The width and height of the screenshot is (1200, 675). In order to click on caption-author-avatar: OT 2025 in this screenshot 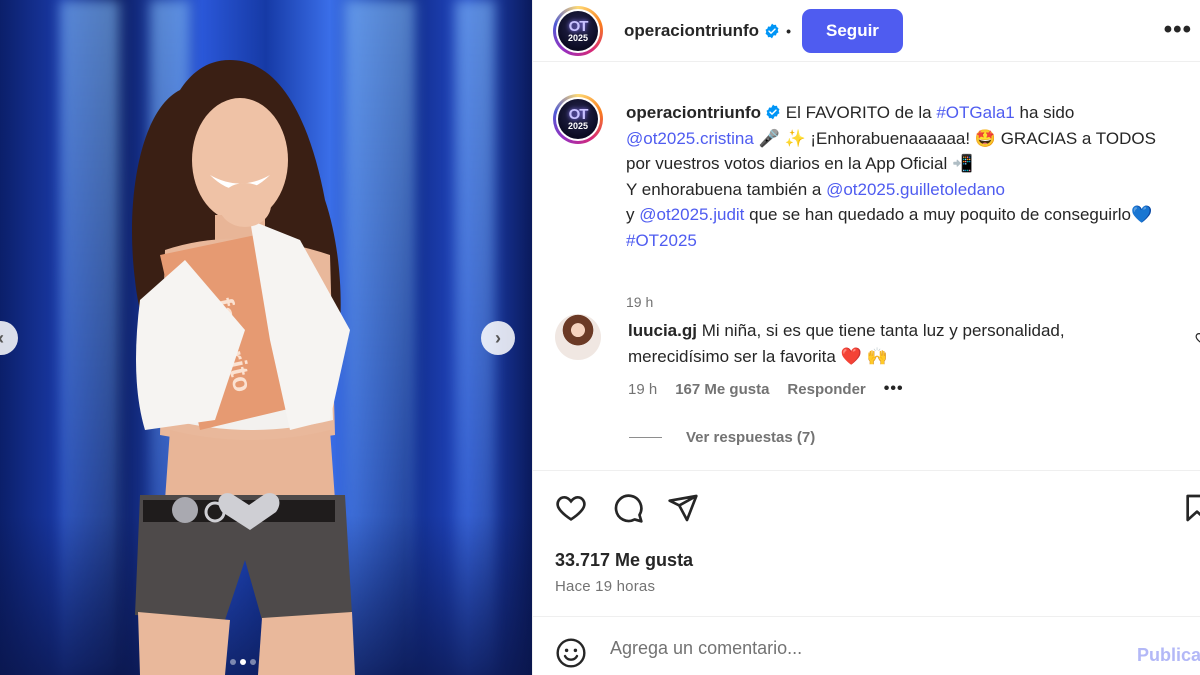, I will do `click(578, 119)`.